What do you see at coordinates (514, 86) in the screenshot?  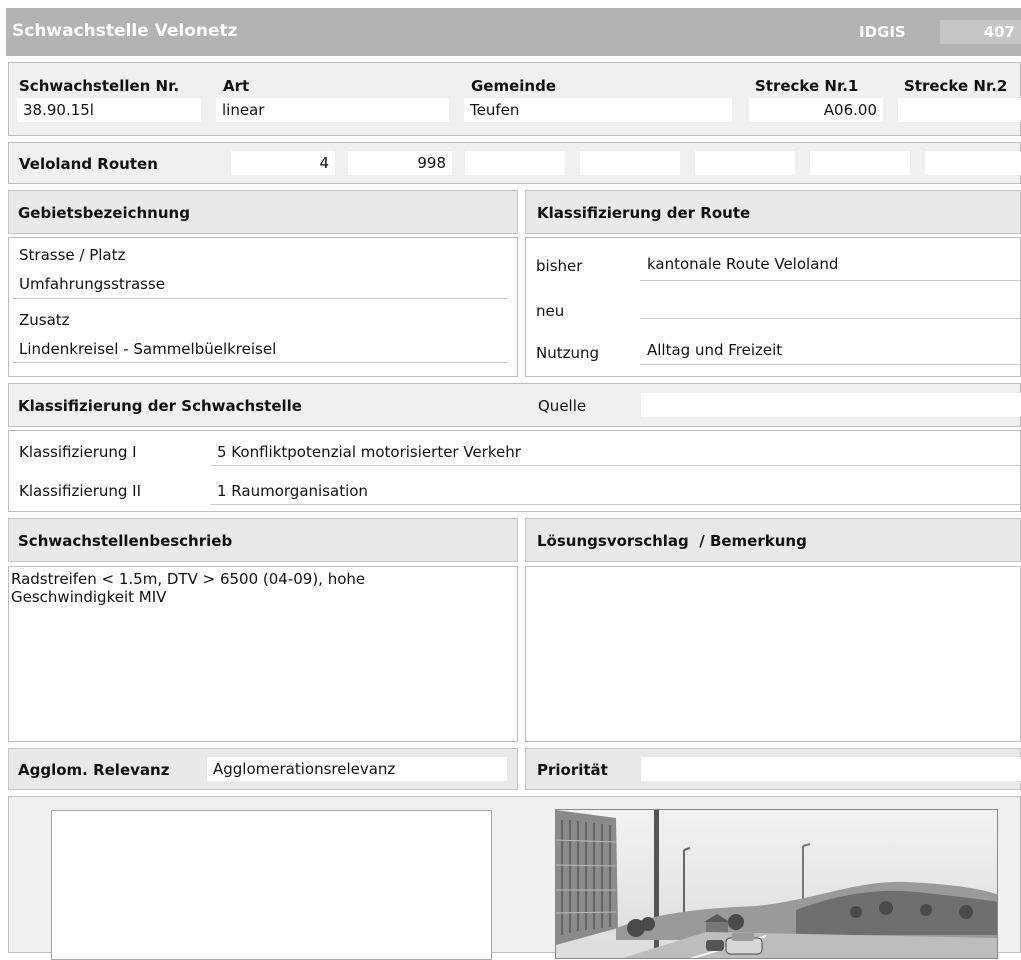 I see `gemeinde-label: Gemeinde` at bounding box center [514, 86].